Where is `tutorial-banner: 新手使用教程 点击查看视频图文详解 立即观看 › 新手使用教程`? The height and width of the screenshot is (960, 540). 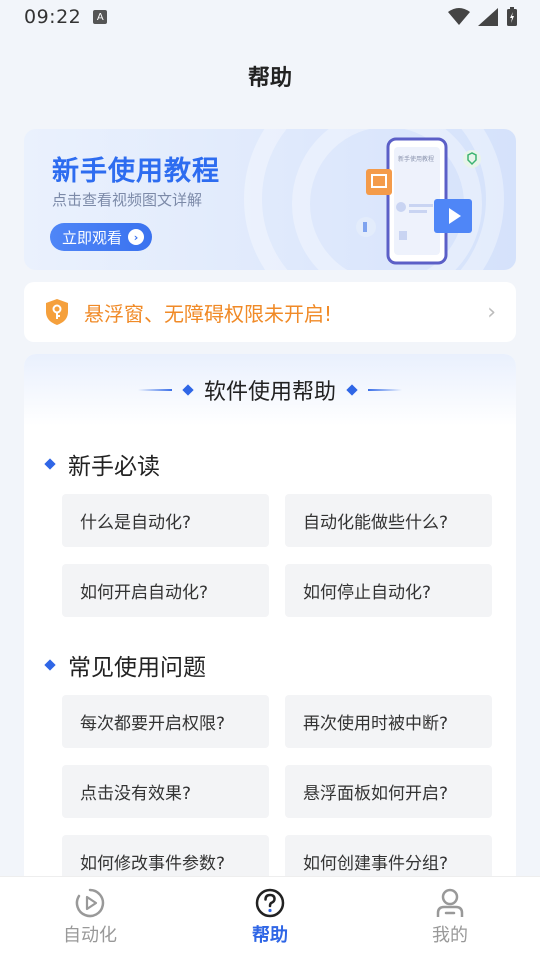 tutorial-banner: 新手使用教程 点击查看视频图文详解 立即观看 › 新手使用教程 is located at coordinates (270, 199).